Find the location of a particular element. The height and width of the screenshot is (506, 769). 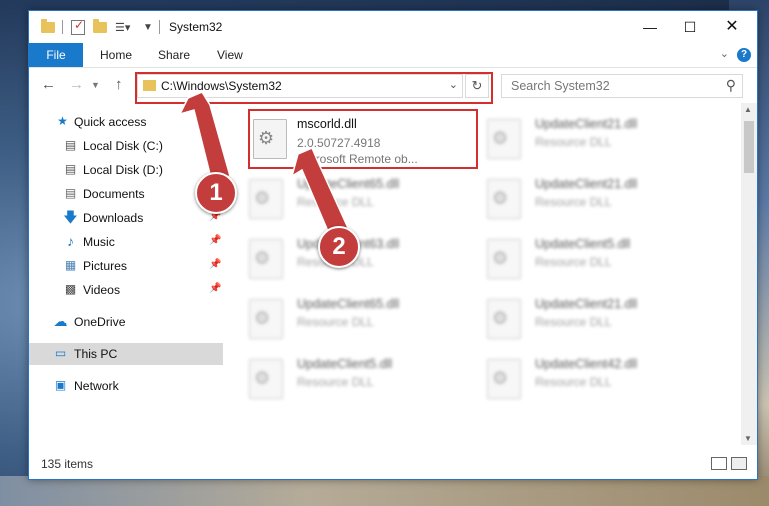

vertical-scrollbar: ▲ ▼ is located at coordinates (749, 274).